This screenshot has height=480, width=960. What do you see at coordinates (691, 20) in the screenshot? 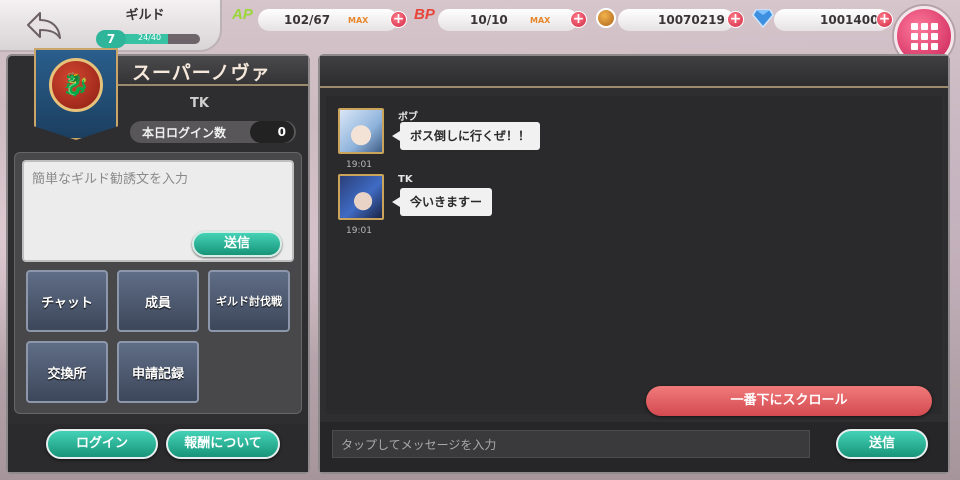
I see `coin-value: 10070219` at bounding box center [691, 20].